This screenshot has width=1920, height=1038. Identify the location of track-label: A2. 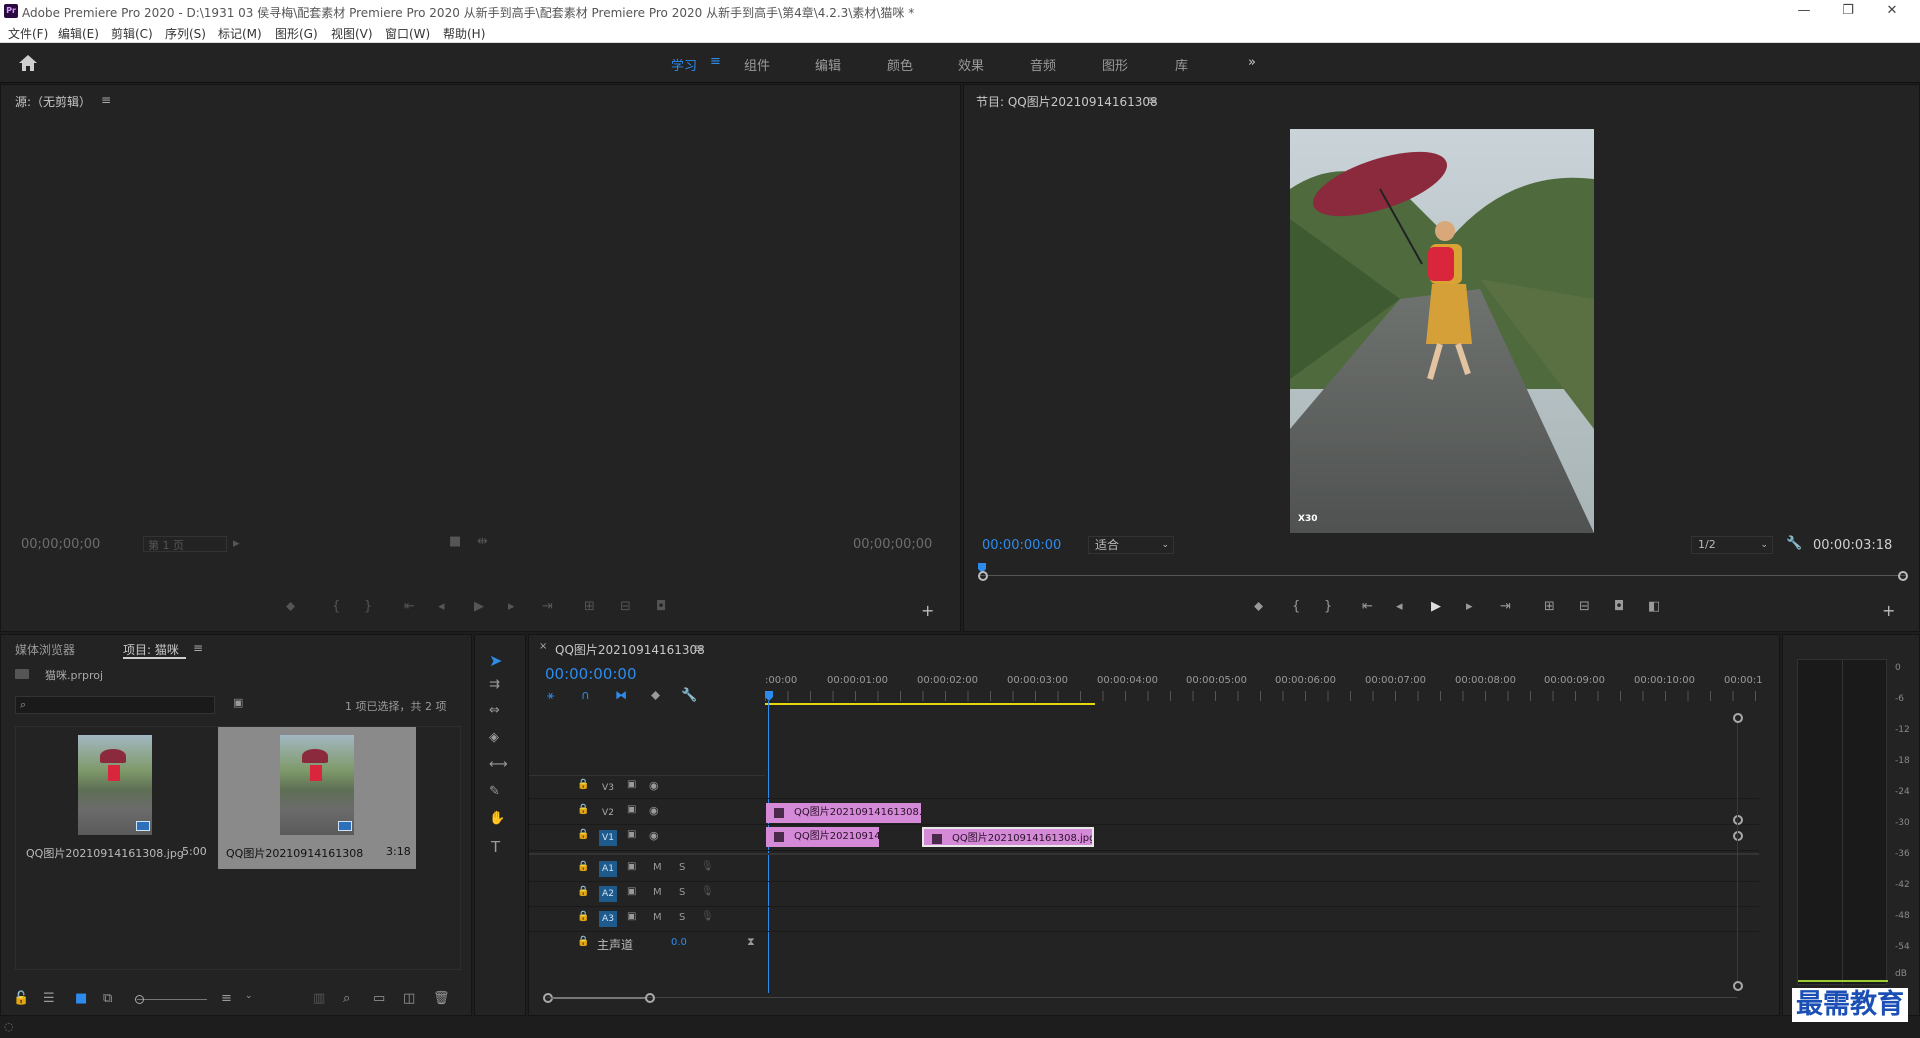
(608, 894).